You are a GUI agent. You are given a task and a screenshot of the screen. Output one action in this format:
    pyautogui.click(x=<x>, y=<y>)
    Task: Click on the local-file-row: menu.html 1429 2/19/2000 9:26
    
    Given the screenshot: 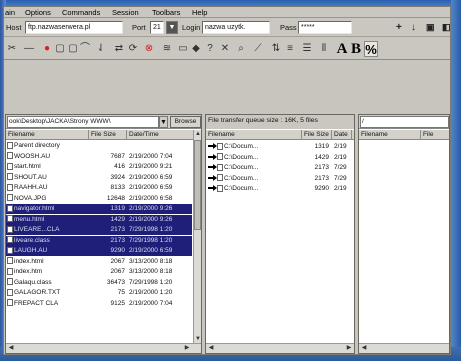 What is the action you would take?
    pyautogui.click(x=99, y=219)
    